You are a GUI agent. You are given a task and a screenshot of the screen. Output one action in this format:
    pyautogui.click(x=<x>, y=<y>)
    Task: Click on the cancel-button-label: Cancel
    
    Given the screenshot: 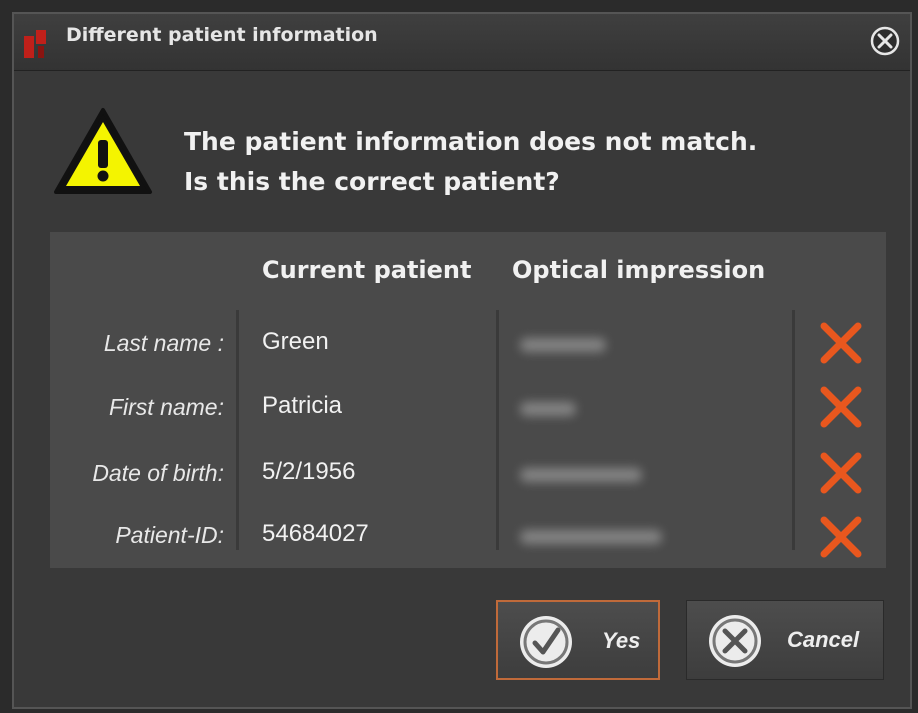 What is the action you would take?
    pyautogui.click(x=823, y=639)
    